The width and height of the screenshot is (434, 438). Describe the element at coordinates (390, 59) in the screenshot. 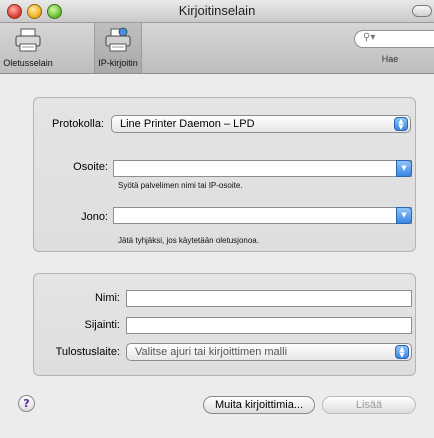

I see `search-label: Hae` at that location.